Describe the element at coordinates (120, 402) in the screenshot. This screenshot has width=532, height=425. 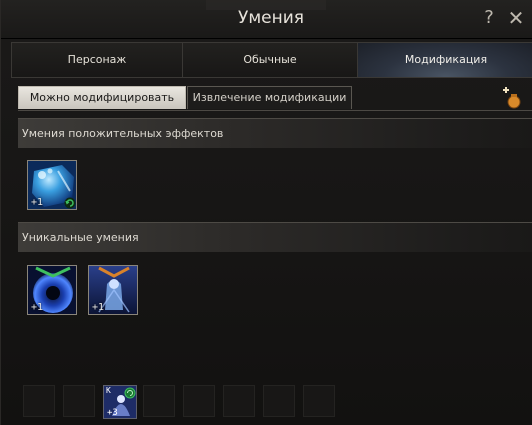
I see `hotbar-skill-slot: K +3` at that location.